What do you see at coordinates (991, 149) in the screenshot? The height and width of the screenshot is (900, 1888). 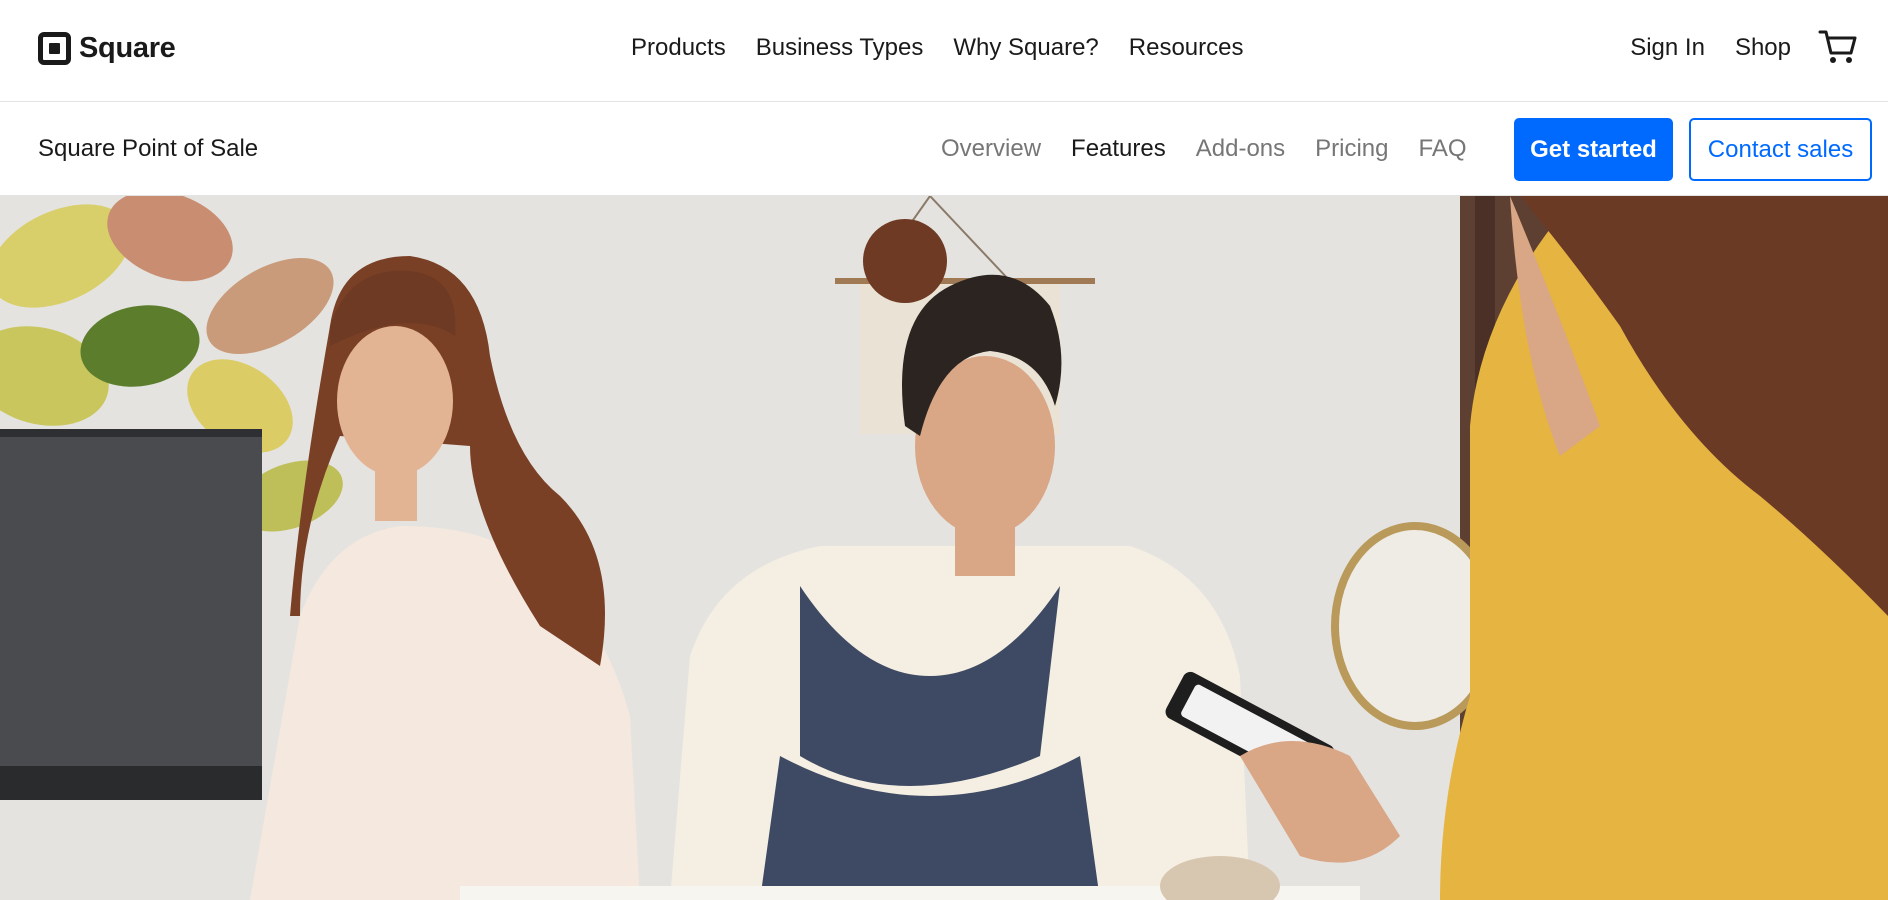 I see `tab-overview: Overview` at bounding box center [991, 149].